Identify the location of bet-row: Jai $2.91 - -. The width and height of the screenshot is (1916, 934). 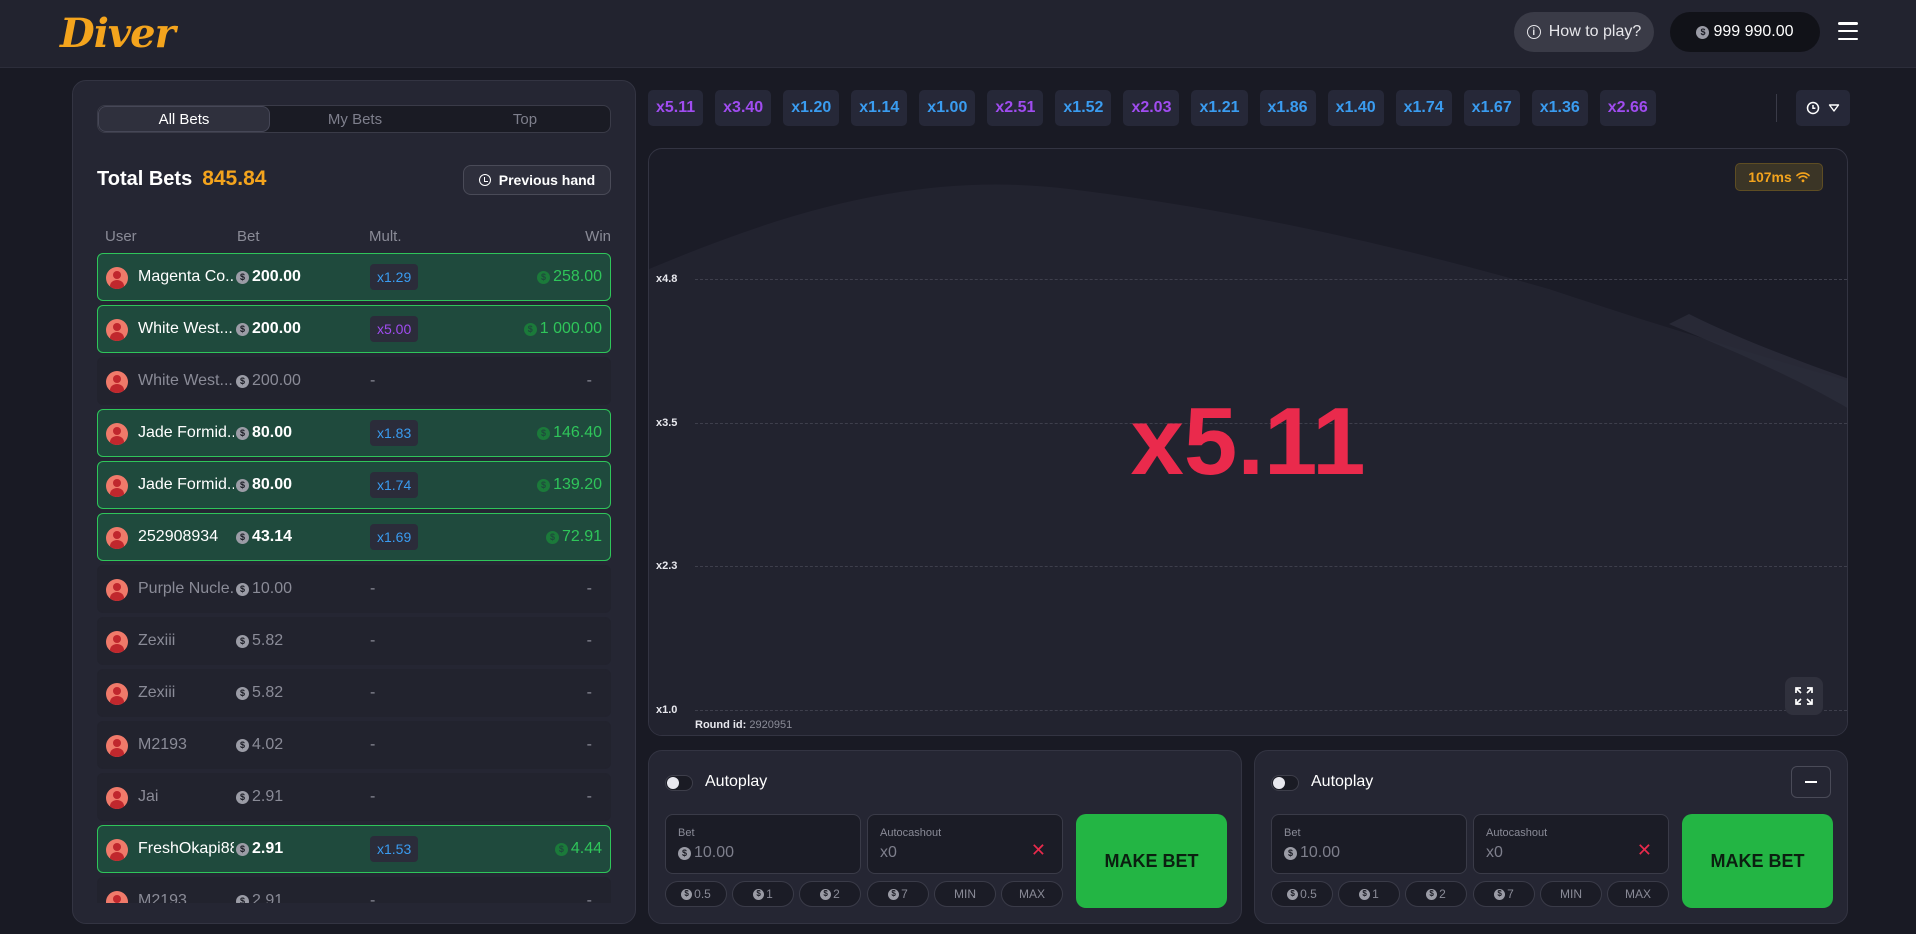
(354, 797).